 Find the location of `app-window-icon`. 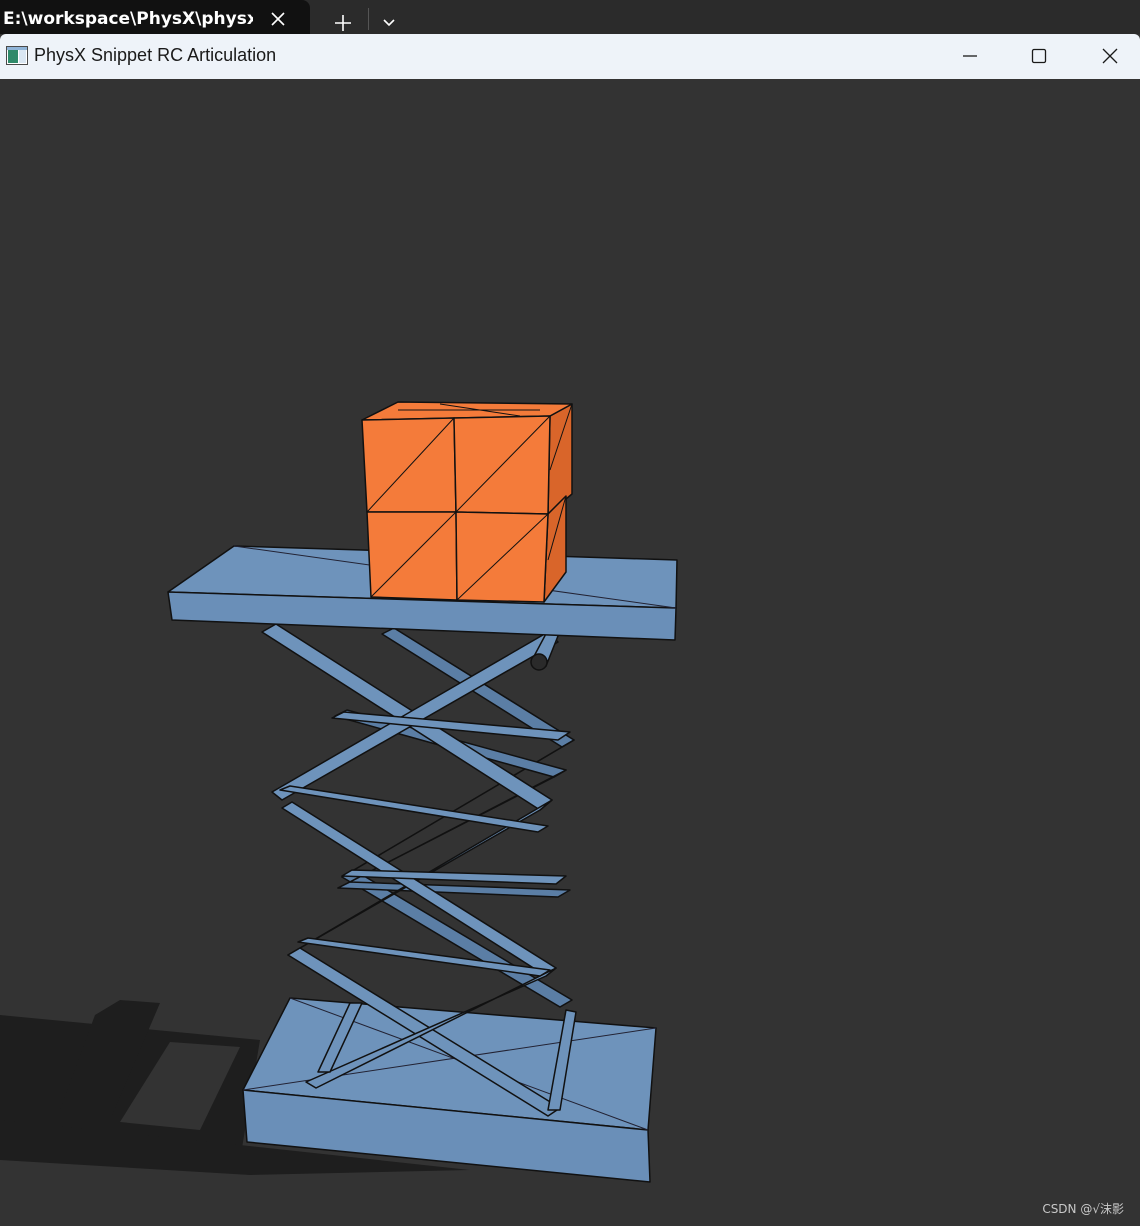

app-window-icon is located at coordinates (17, 56).